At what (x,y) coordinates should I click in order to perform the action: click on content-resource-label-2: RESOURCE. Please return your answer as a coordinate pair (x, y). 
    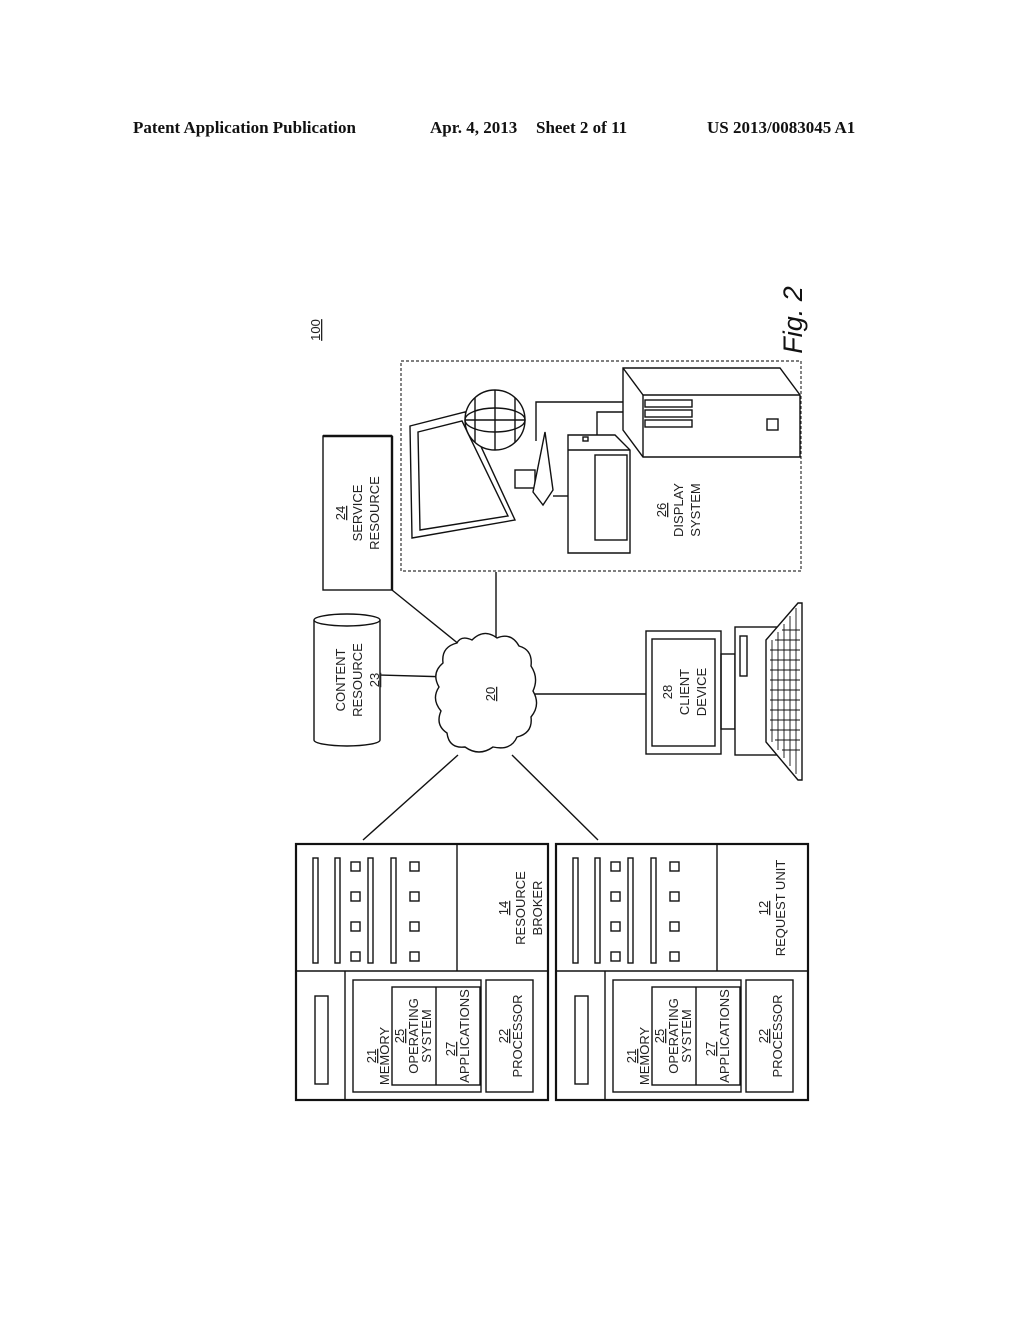
    Looking at the image, I should click on (357, 680).